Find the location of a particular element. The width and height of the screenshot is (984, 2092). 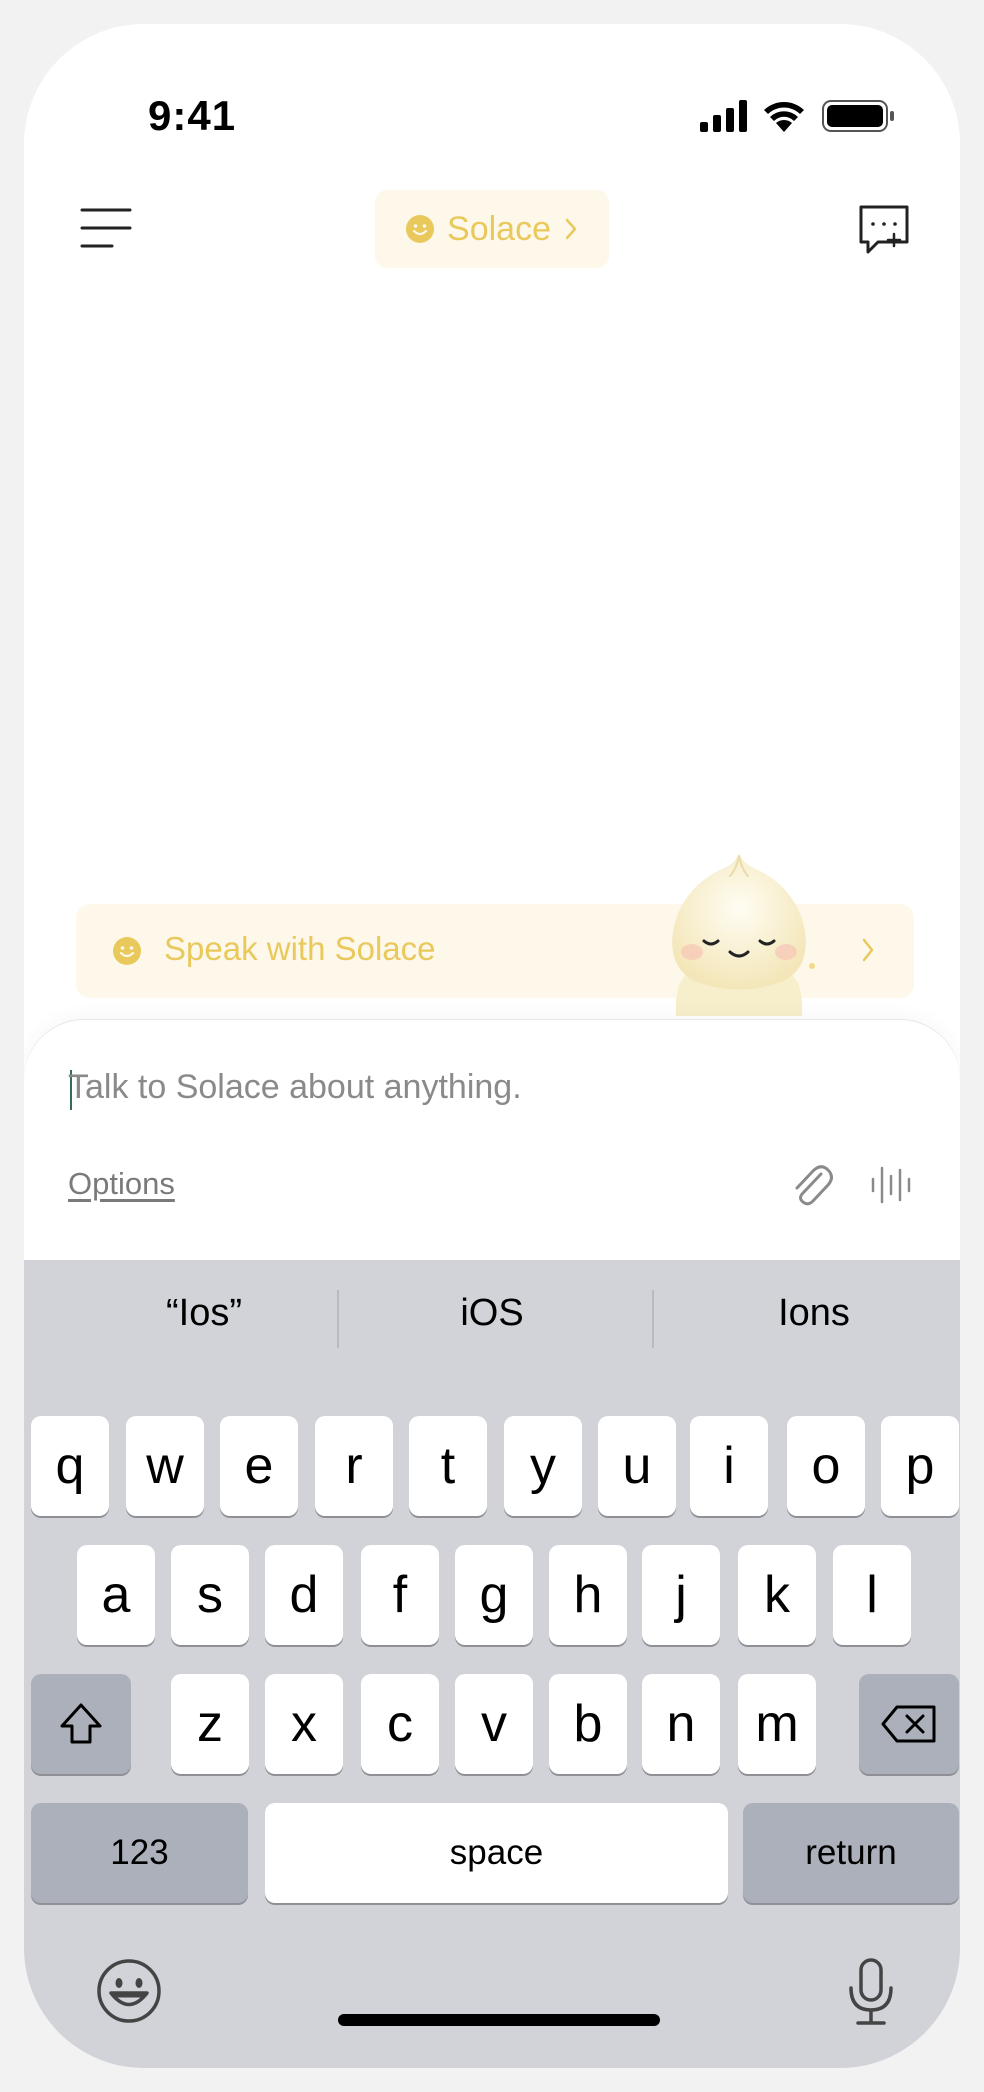

key-r: r is located at coordinates (354, 1466).